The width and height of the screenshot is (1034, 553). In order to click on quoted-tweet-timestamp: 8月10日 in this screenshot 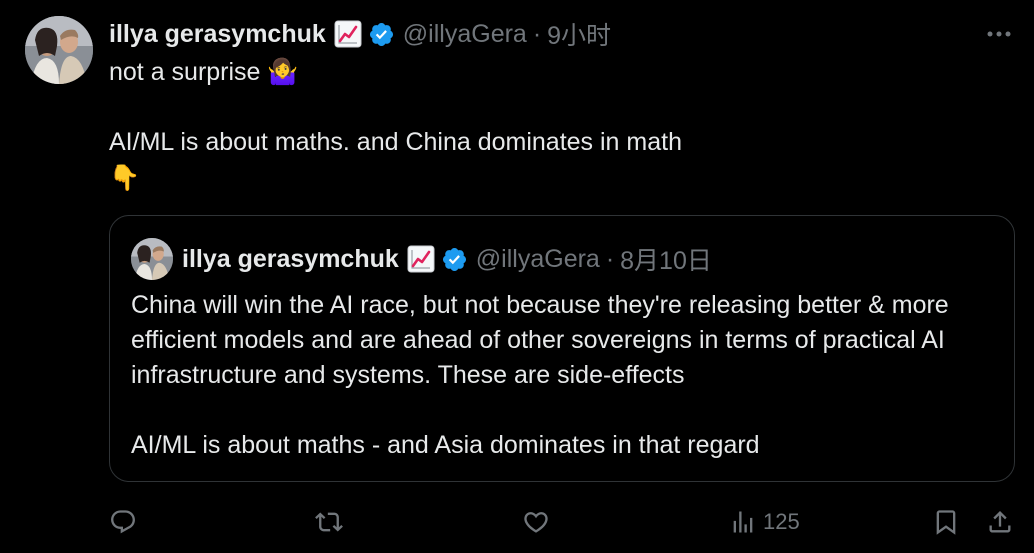, I will do `click(666, 259)`.